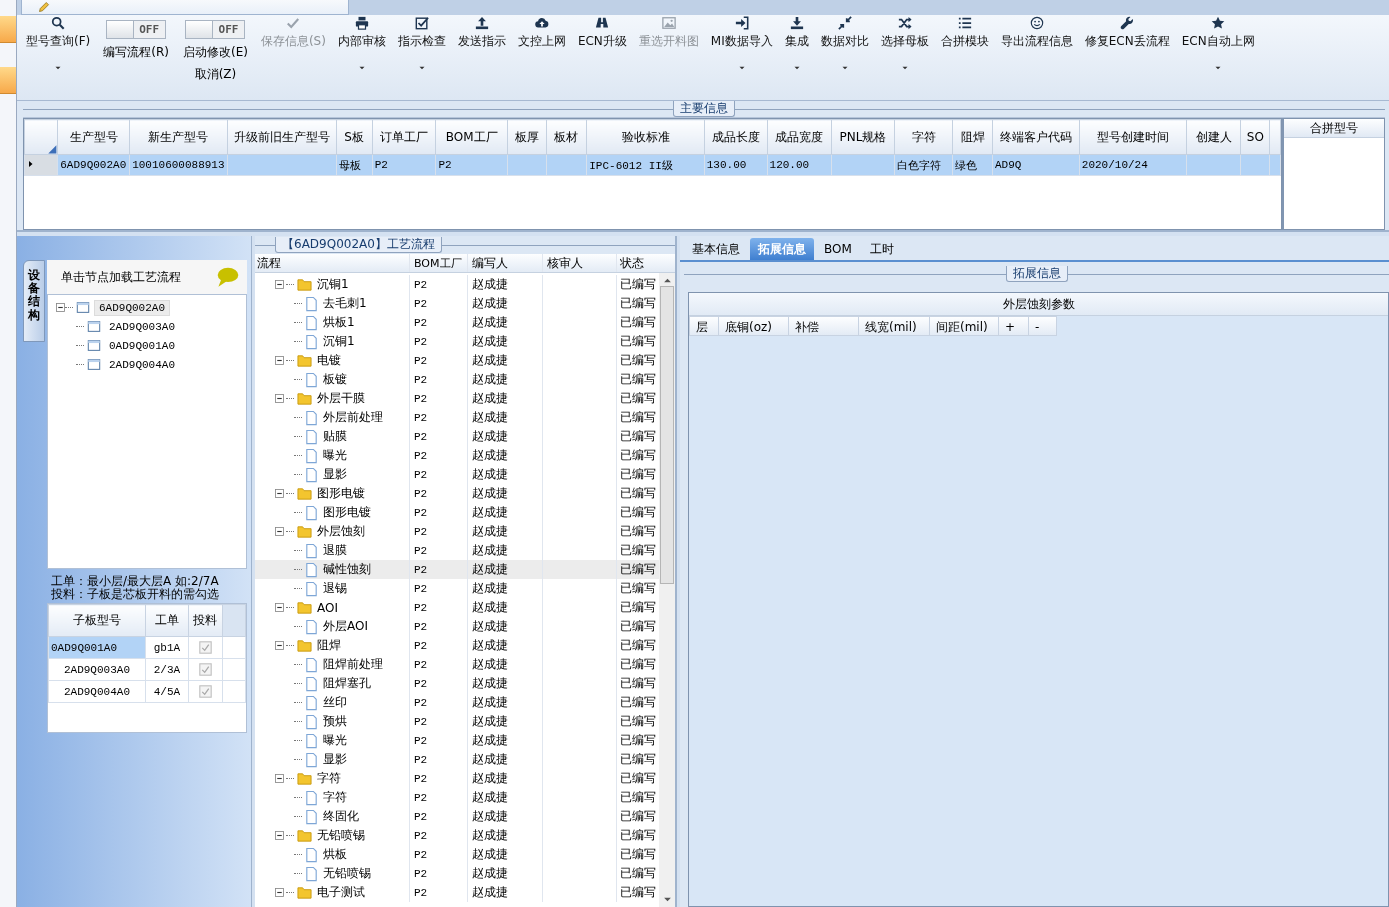 The height and width of the screenshot is (907, 1389). I want to click on scroll-thumb, so click(667, 435).